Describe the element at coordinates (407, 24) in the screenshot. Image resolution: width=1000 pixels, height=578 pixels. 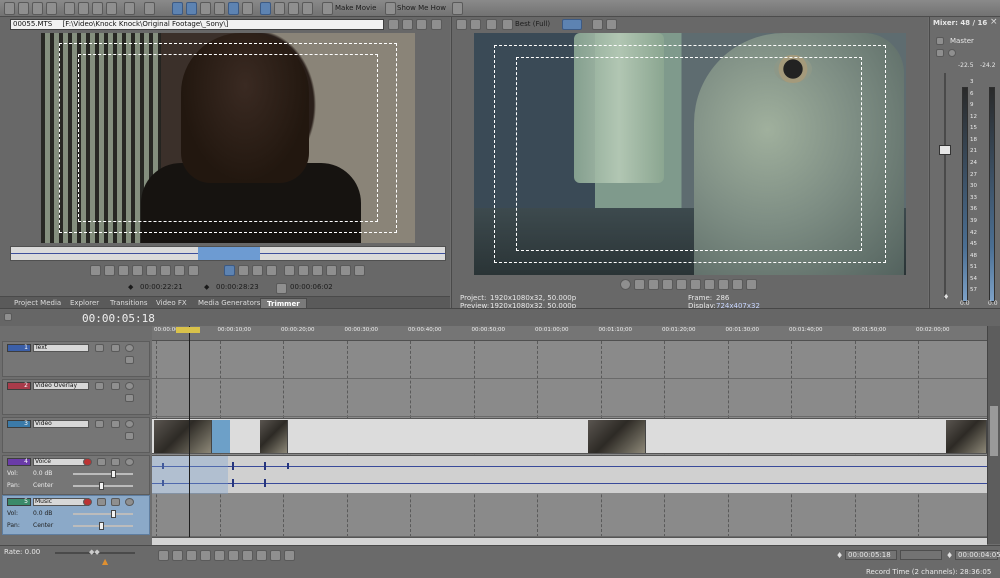
I see `remove-icon` at that location.